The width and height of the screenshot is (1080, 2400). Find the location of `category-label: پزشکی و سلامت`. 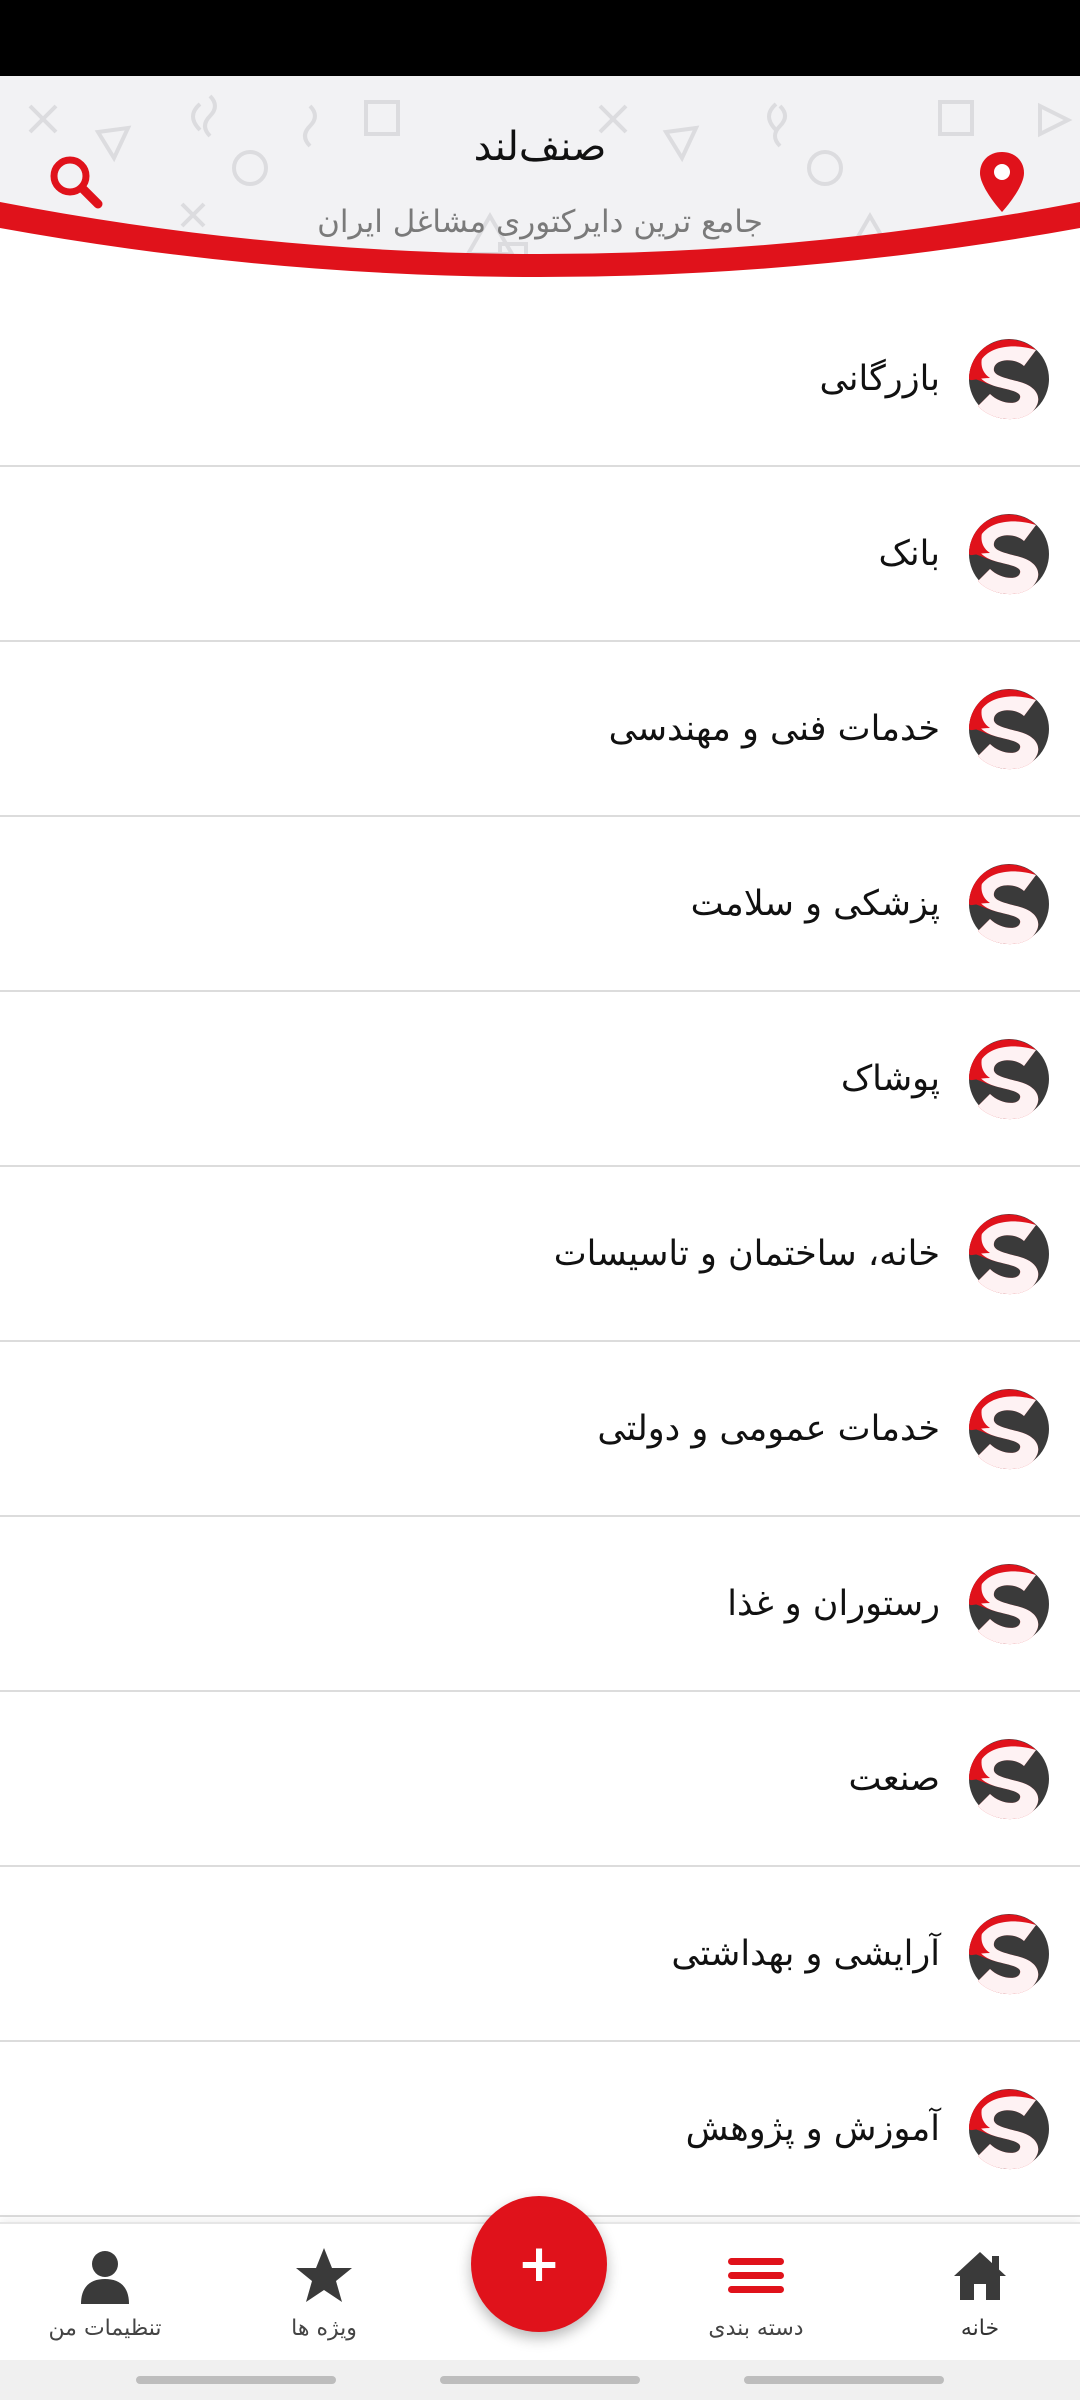

category-label: پزشکی و سلامت is located at coordinates (815, 903).